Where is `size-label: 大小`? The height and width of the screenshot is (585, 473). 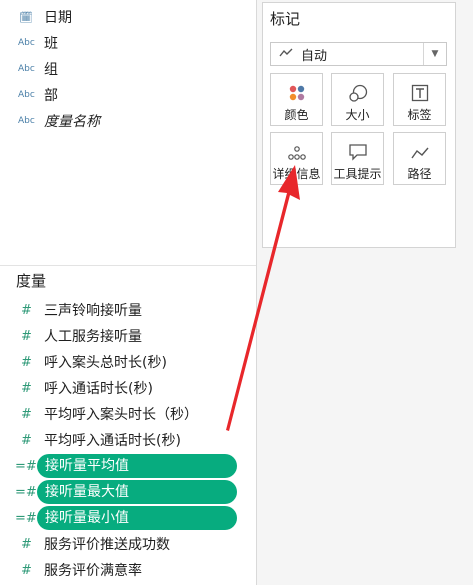 size-label: 大小 is located at coordinates (357, 115).